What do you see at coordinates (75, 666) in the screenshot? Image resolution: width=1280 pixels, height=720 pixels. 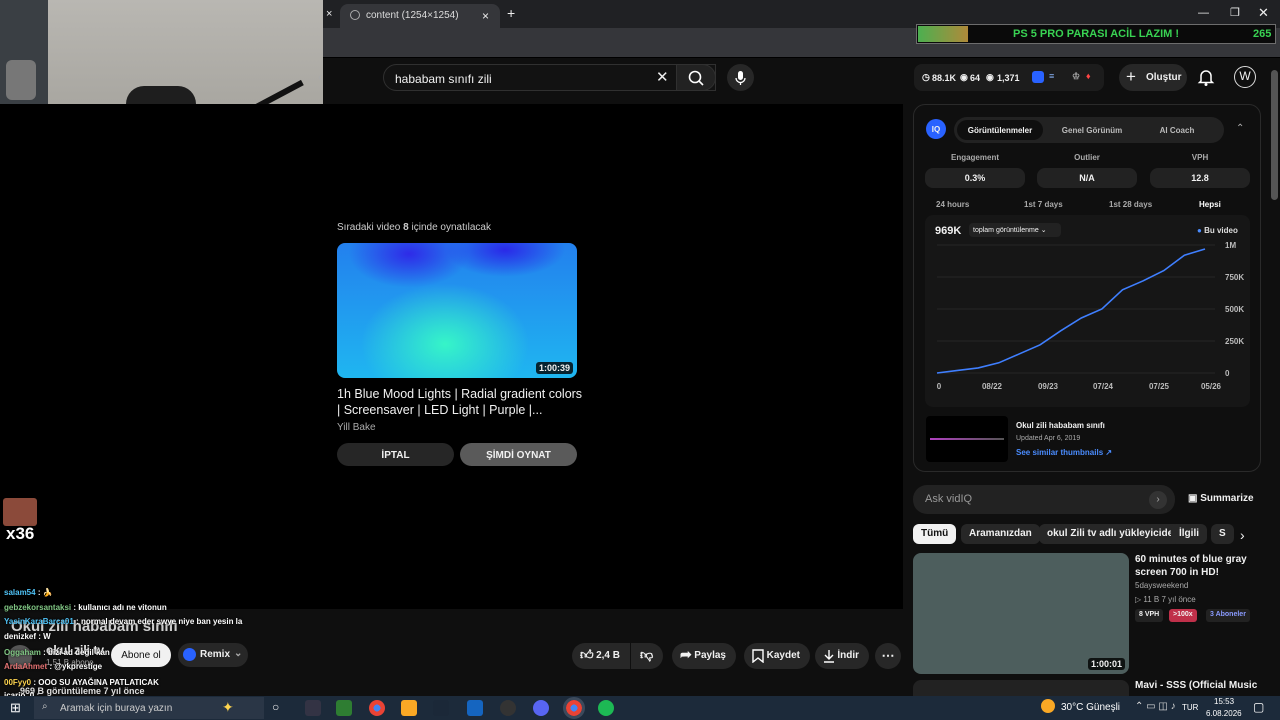 I see `chat-text: : @ykprestige` at bounding box center [75, 666].